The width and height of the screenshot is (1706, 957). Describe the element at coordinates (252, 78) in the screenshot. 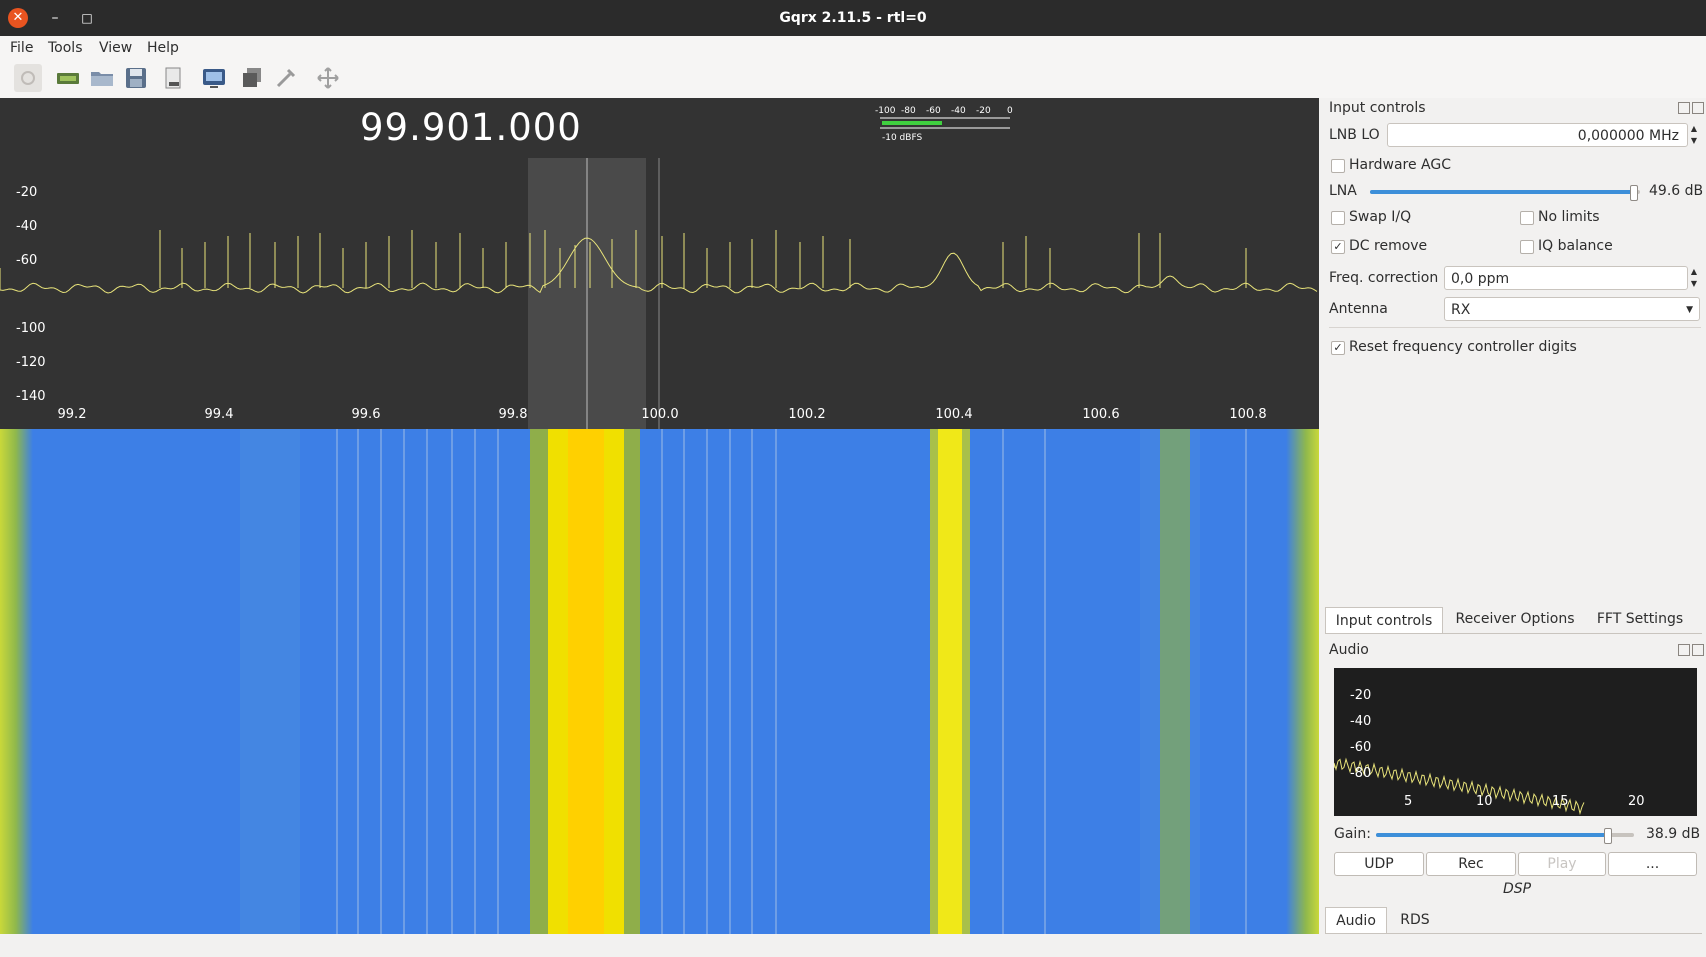

I see `screenshot-icon` at that location.